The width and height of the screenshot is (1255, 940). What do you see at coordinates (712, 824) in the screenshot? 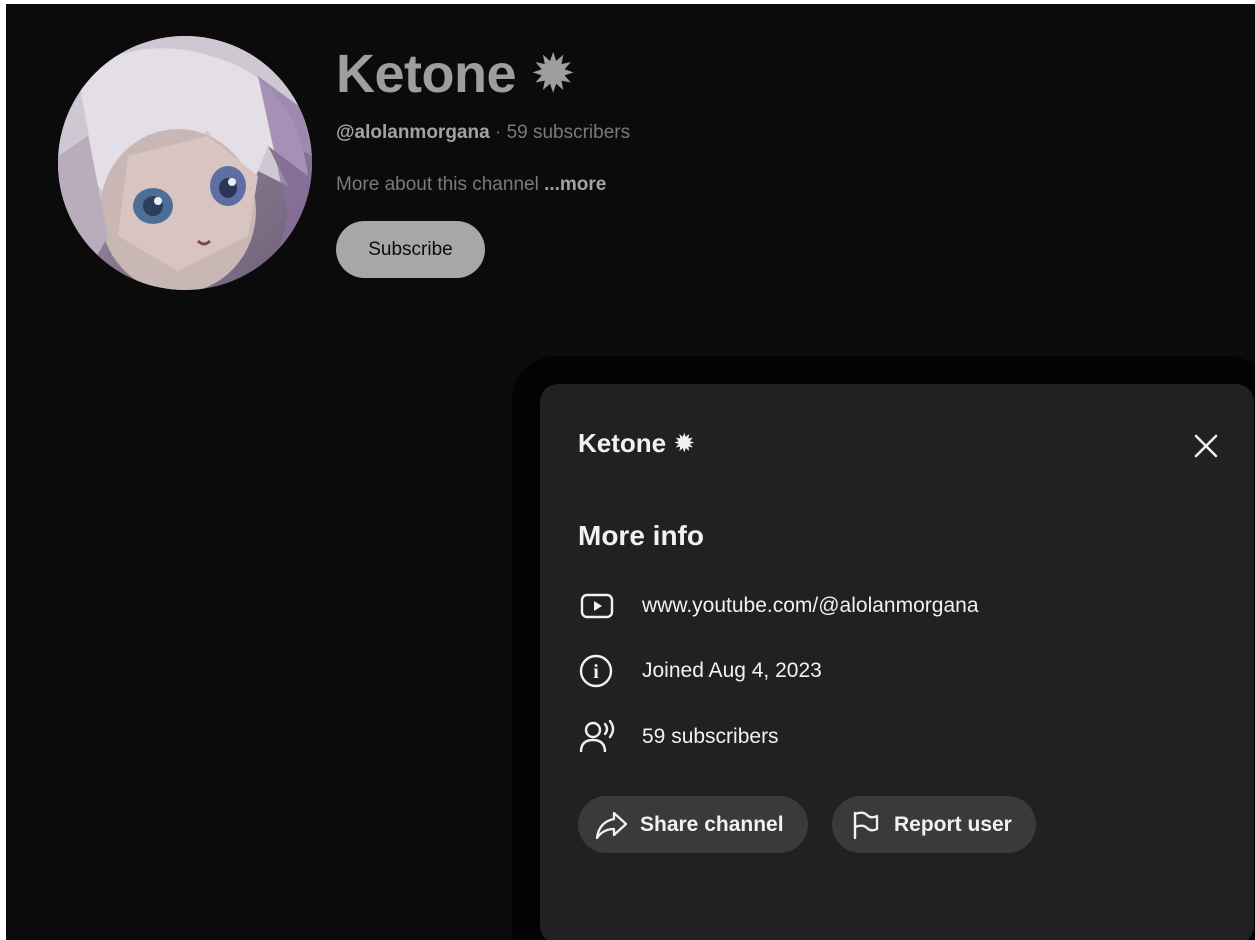
I see `share-channel-label: Share channel` at bounding box center [712, 824].